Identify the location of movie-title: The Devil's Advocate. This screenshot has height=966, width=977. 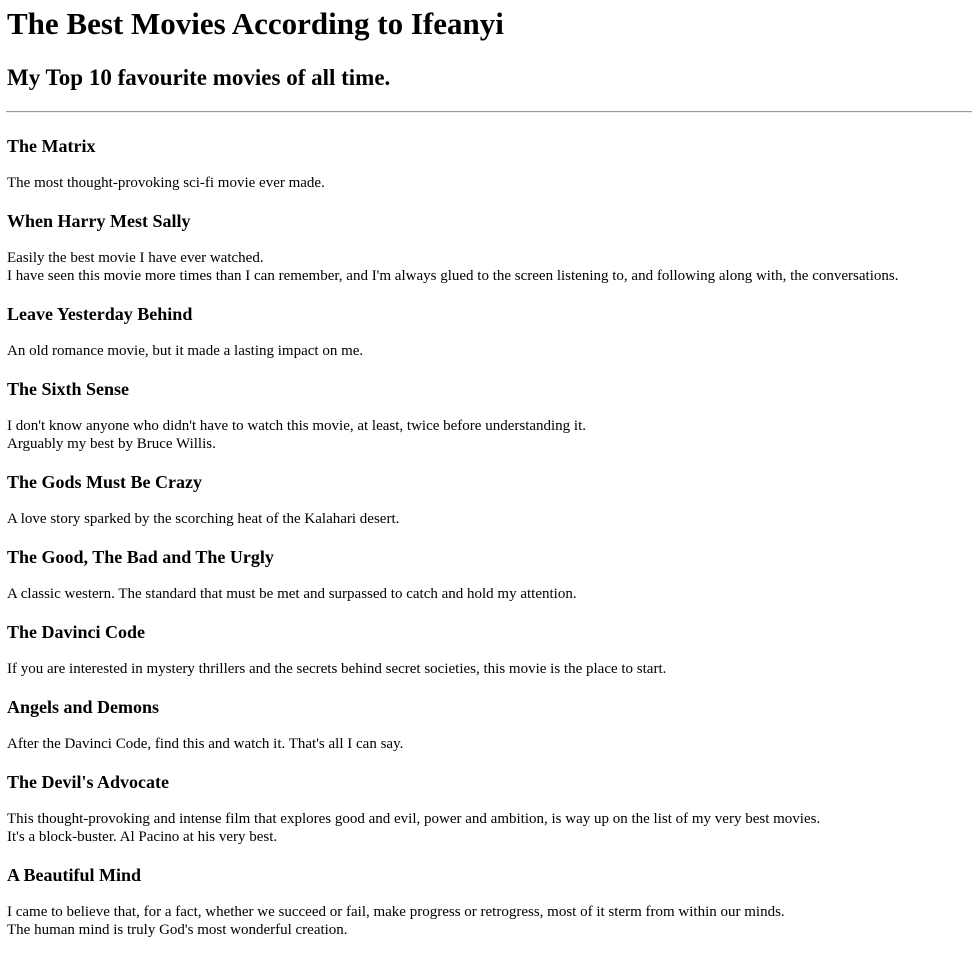
(88, 782).